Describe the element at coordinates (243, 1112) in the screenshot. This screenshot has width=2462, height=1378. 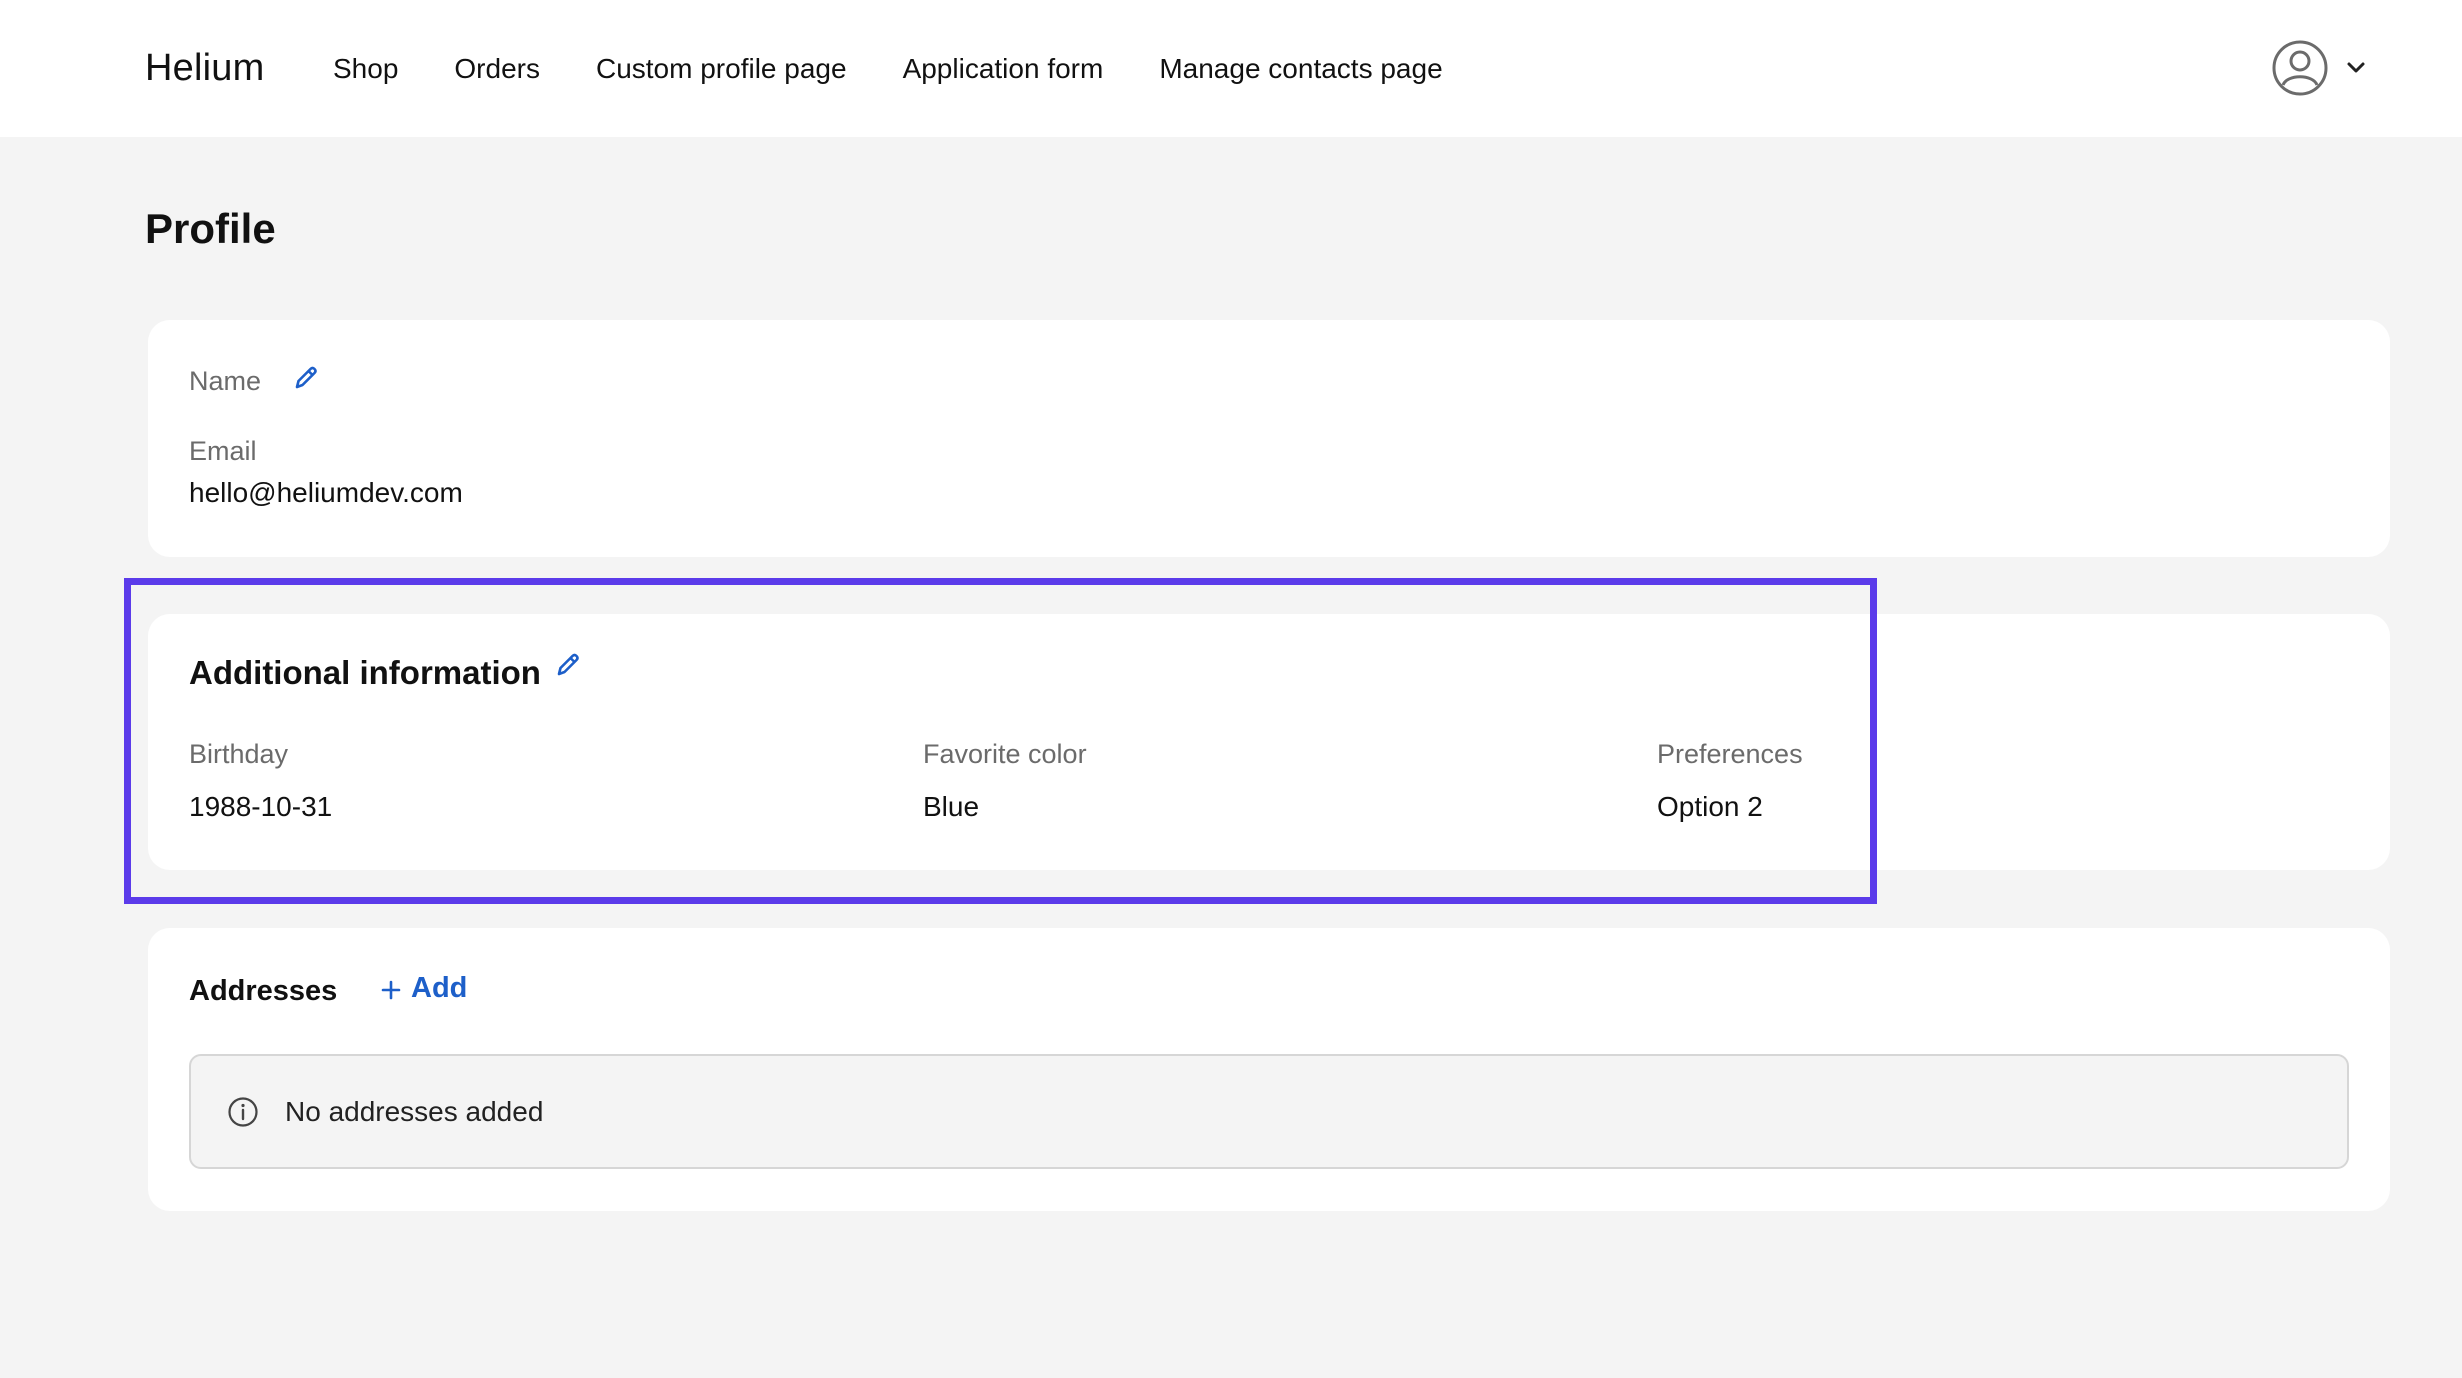
I see `info-circle-icon` at that location.